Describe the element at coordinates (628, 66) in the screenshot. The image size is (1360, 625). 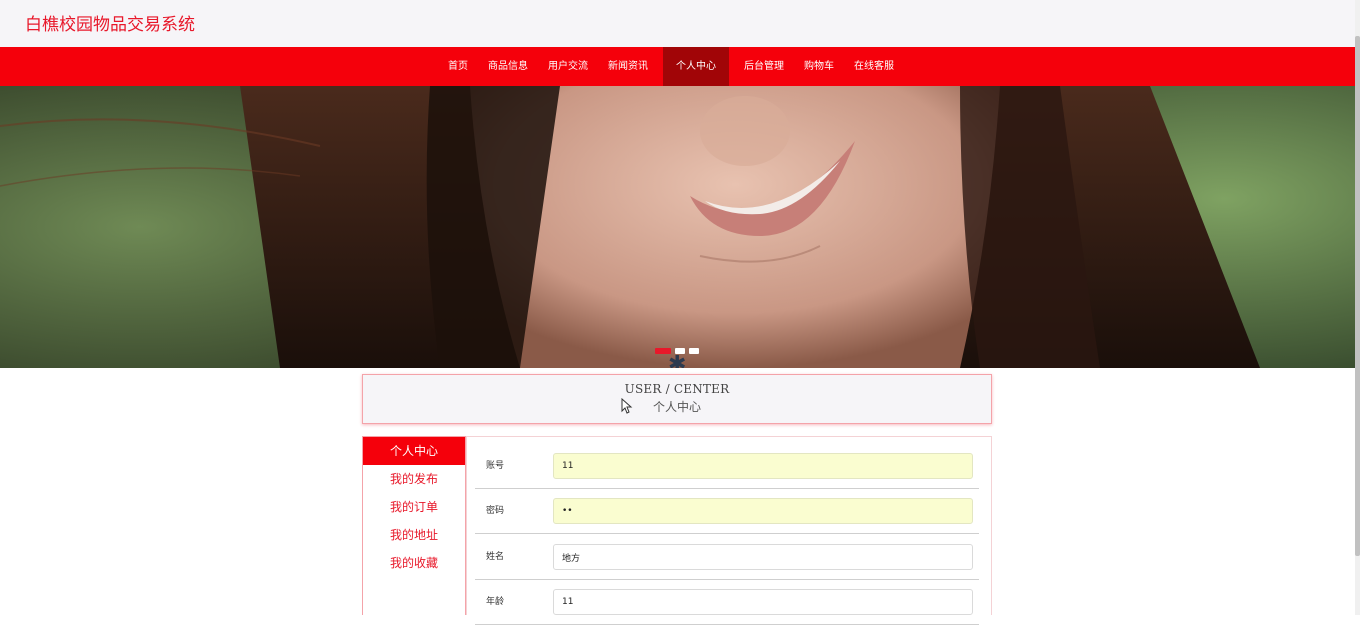
I see `nav-item-news: 新闻资讯` at that location.